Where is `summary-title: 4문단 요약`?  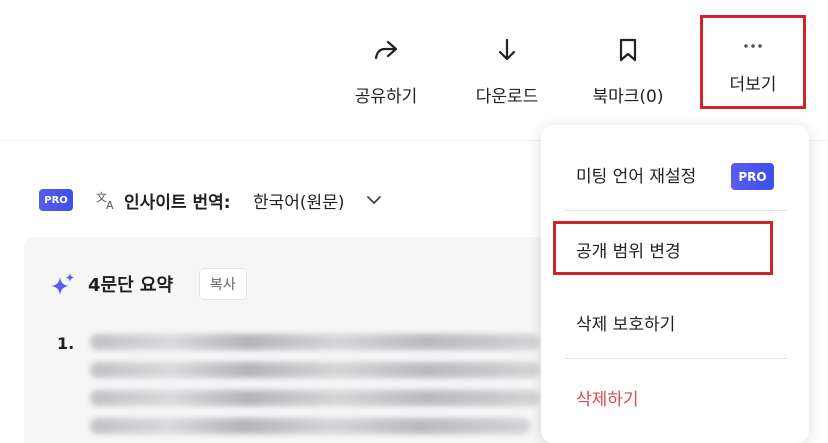 summary-title: 4문단 요약 is located at coordinates (131, 285).